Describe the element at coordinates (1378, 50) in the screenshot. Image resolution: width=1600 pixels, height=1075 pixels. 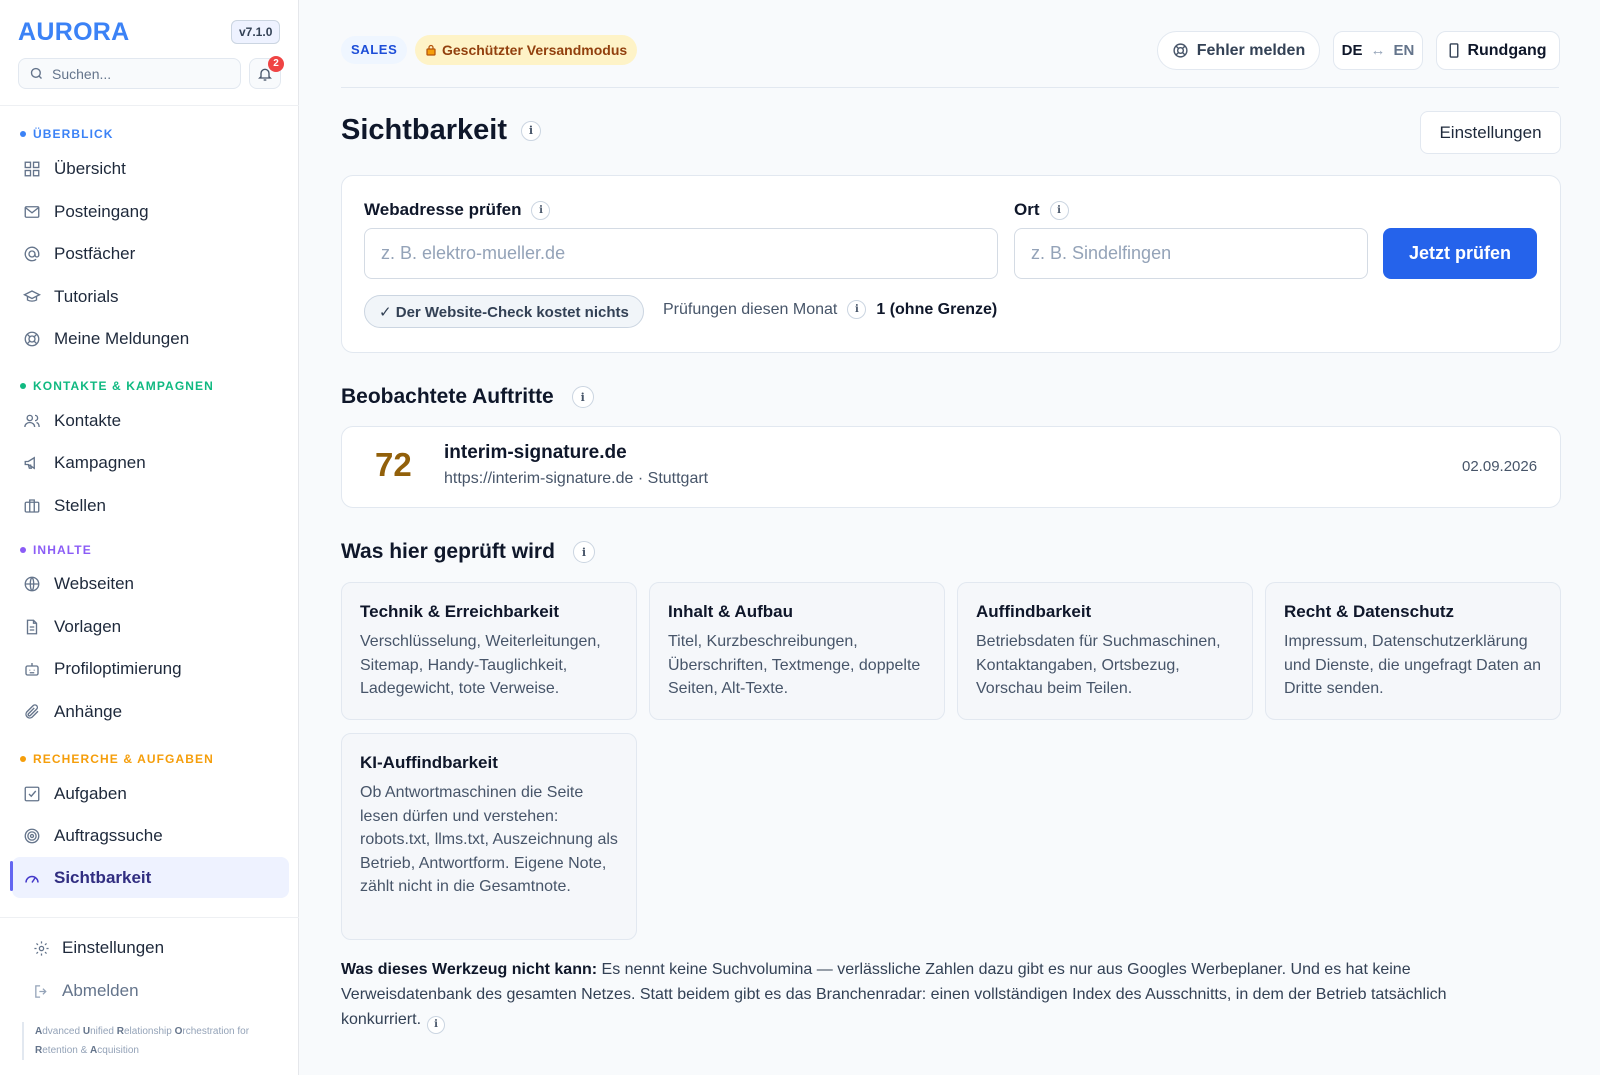
I see `language-toggle: DE ↔ EN` at that location.